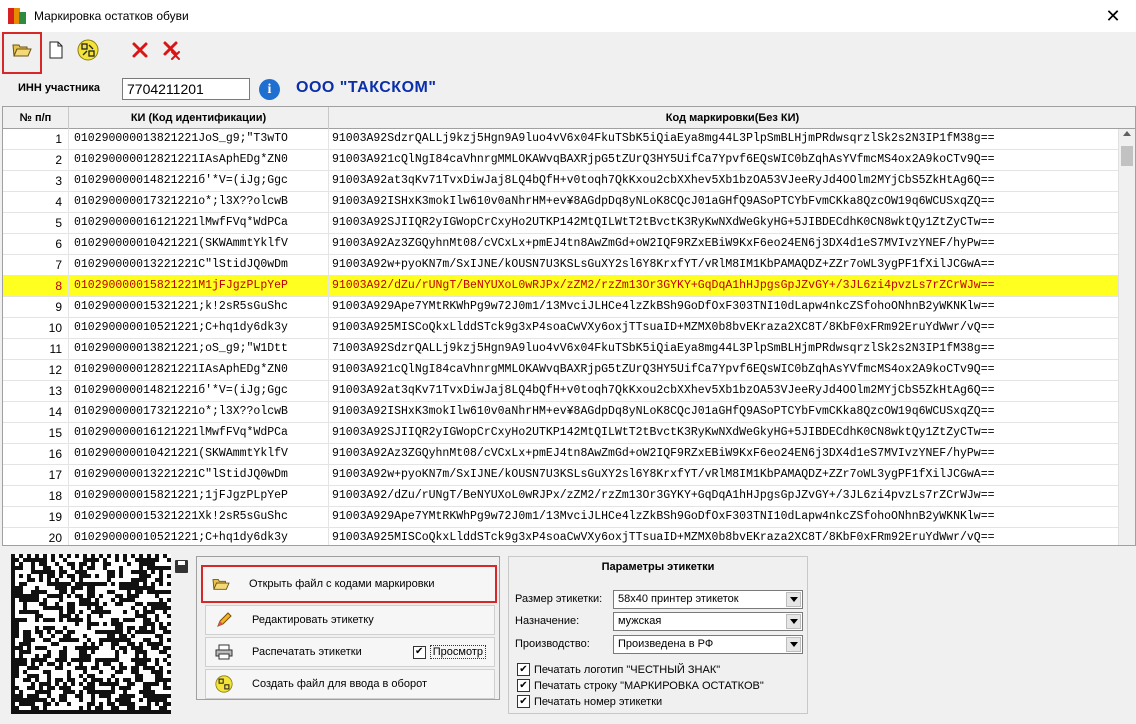  What do you see at coordinates (36, 118) in the screenshot?
I see `column-header-number: № п/п` at bounding box center [36, 118].